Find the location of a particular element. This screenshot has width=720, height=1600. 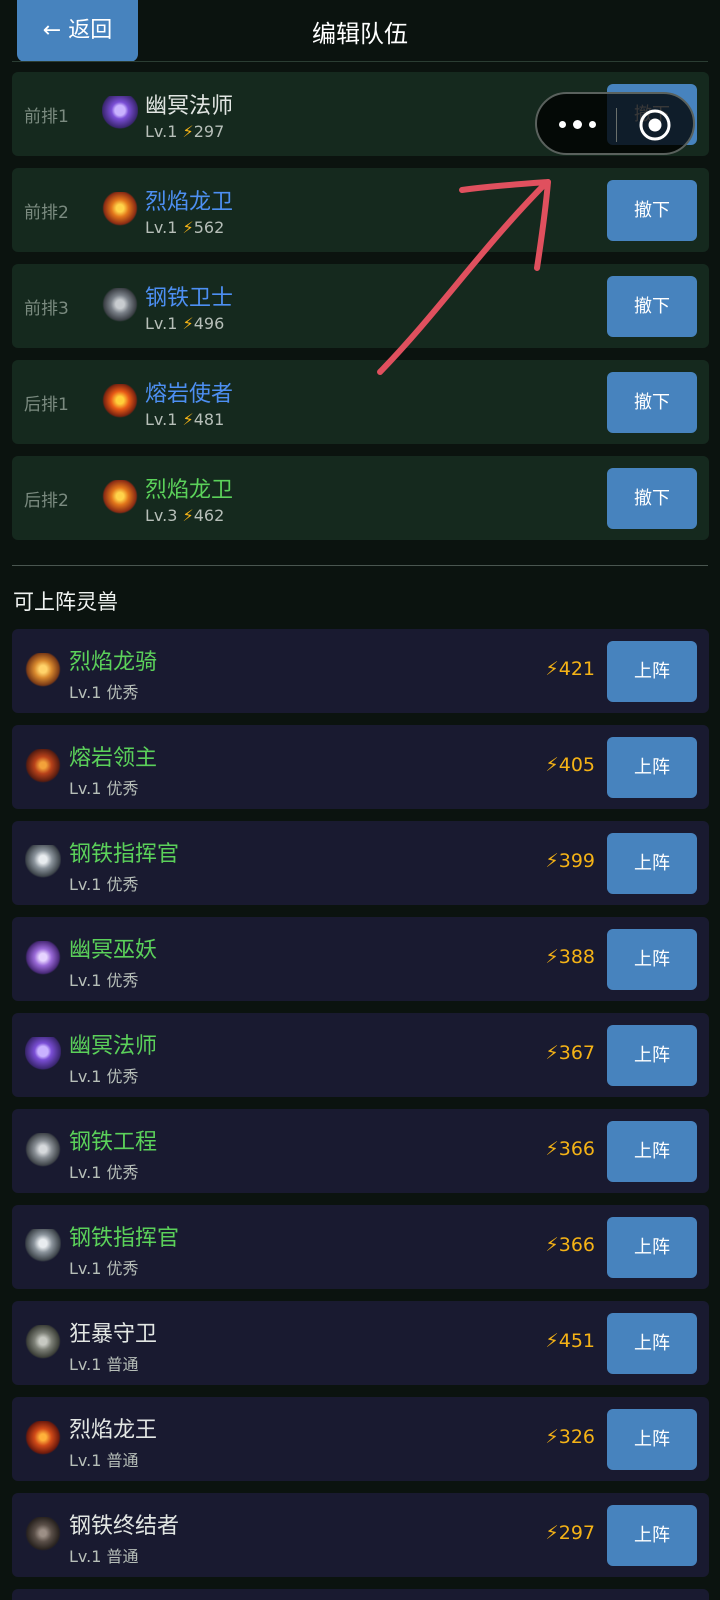

beast-name: 钢铁卫士 is located at coordinates (189, 298).